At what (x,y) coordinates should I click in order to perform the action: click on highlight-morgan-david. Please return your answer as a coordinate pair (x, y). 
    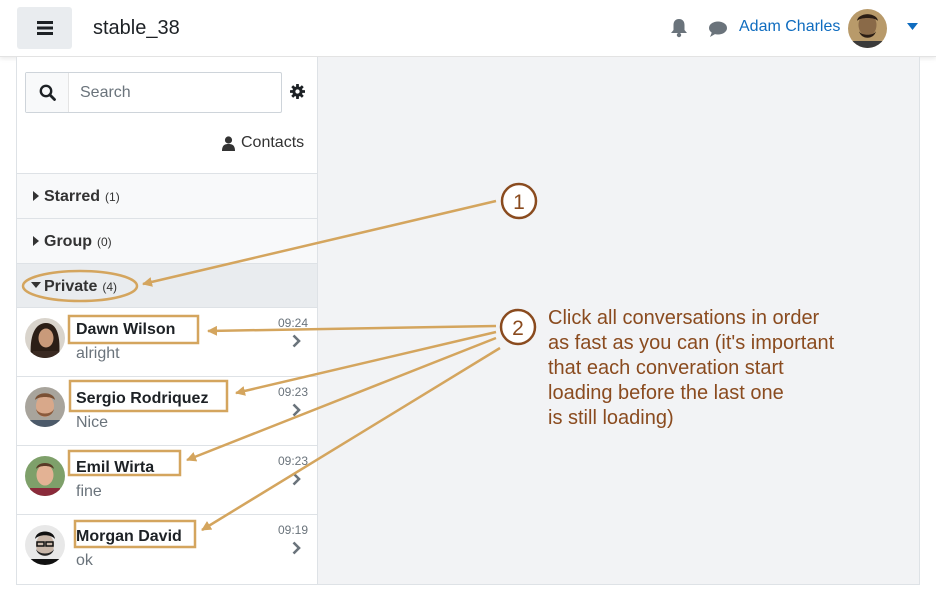
    Looking at the image, I should click on (135, 534).